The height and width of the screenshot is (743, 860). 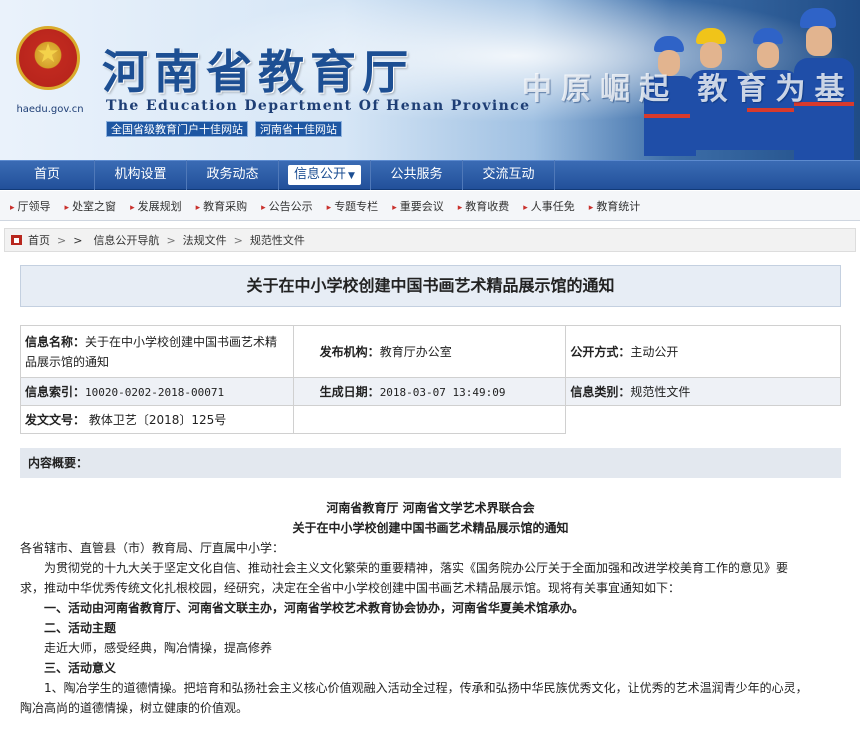 What do you see at coordinates (233, 175) in the screenshot?
I see `nav-item-news: 政务动态` at bounding box center [233, 175].